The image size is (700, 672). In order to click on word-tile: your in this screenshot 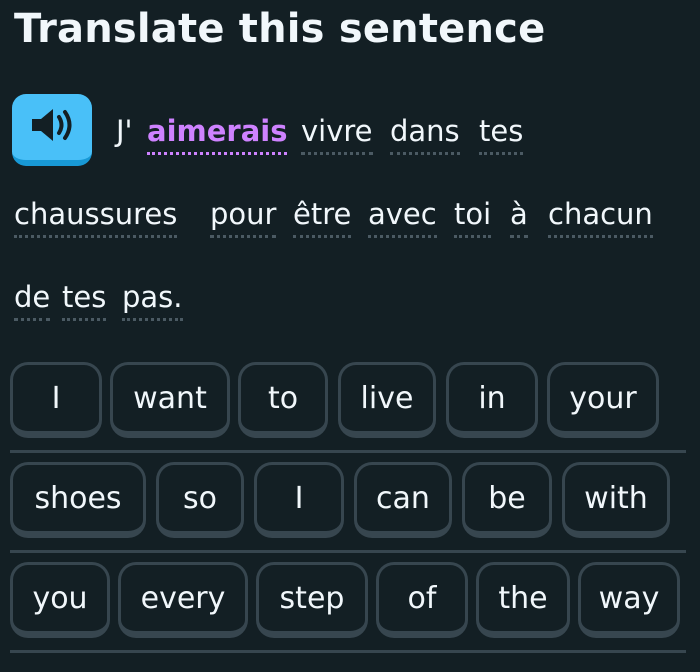, I will do `click(603, 400)`.